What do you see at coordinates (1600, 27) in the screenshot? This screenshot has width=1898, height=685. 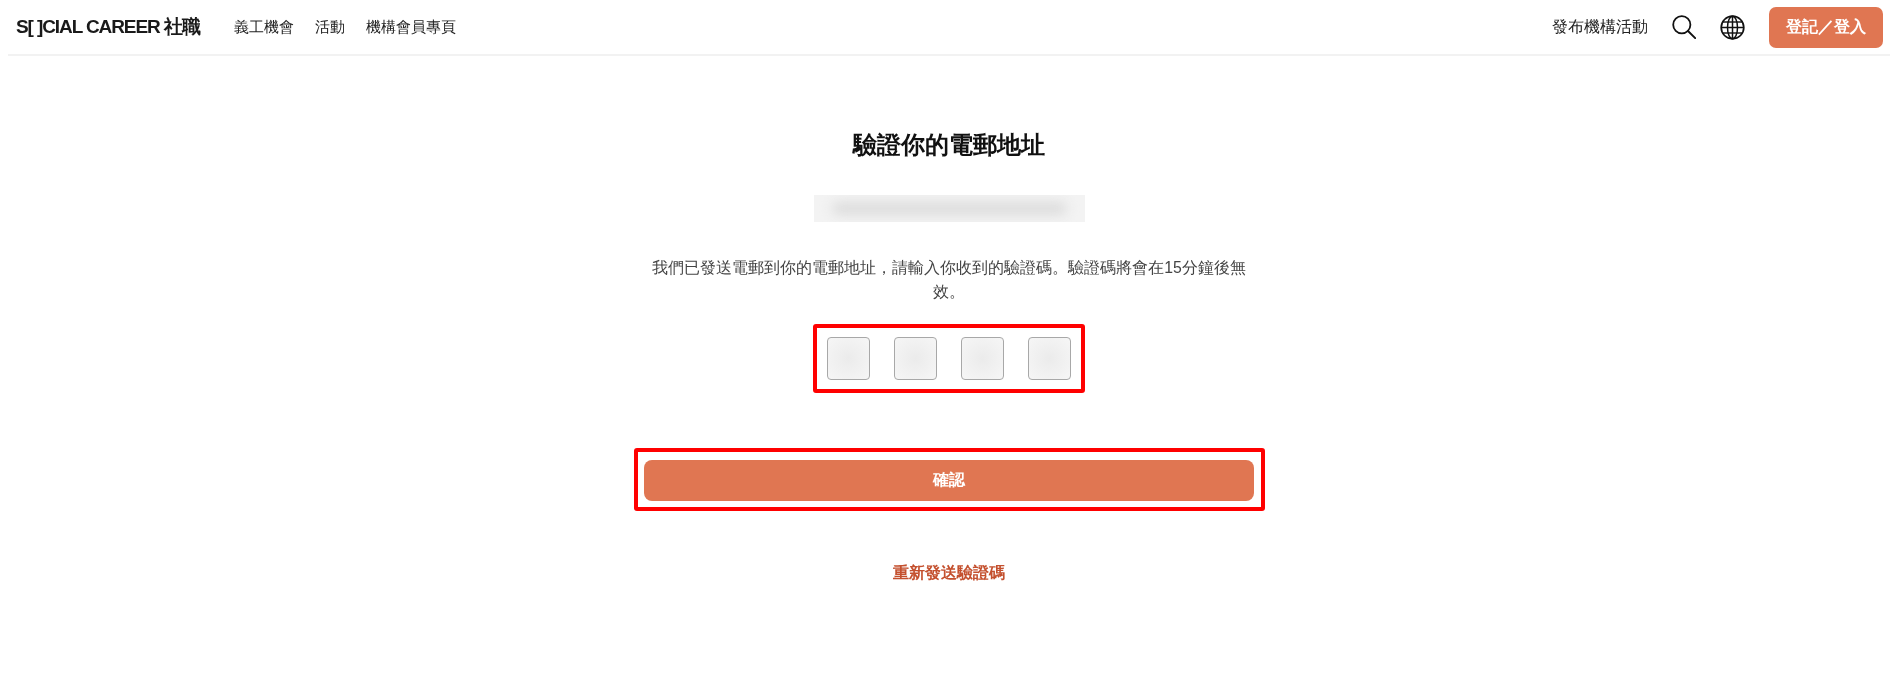 I see `post-event-link: 發布機構活動` at bounding box center [1600, 27].